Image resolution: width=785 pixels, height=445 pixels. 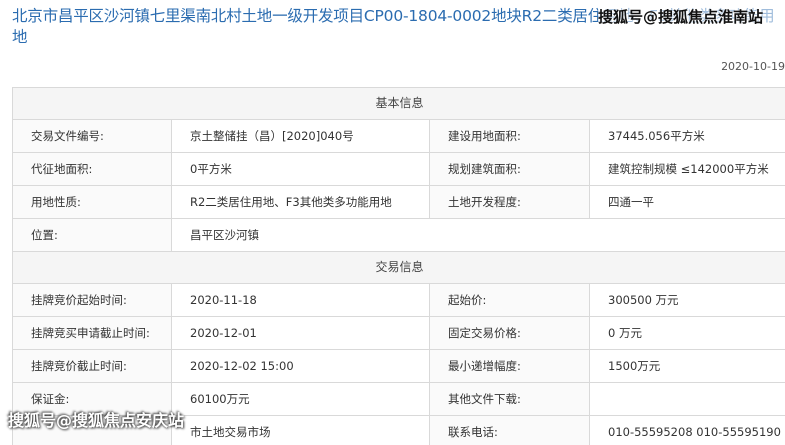 I want to click on field-label: 起始价:, so click(x=510, y=300).